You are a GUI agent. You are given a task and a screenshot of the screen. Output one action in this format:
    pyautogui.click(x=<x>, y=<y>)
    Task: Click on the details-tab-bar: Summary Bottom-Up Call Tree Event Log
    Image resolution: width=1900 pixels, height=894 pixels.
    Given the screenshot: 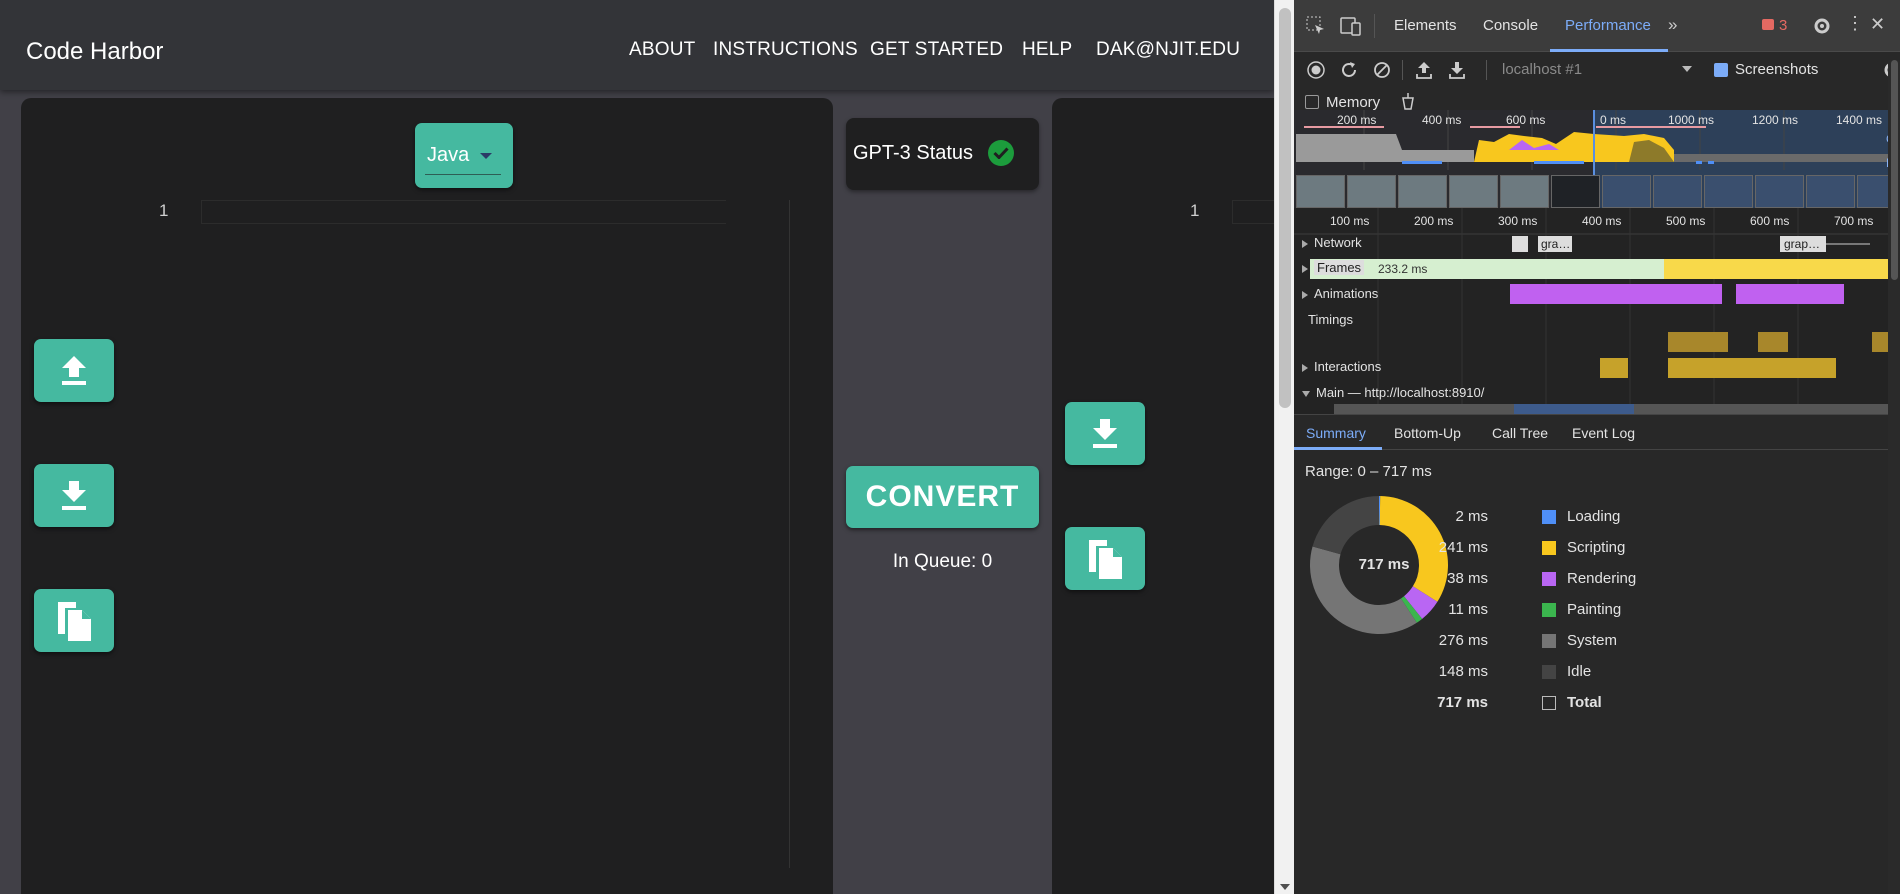 What is the action you would take?
    pyautogui.click(x=1597, y=432)
    